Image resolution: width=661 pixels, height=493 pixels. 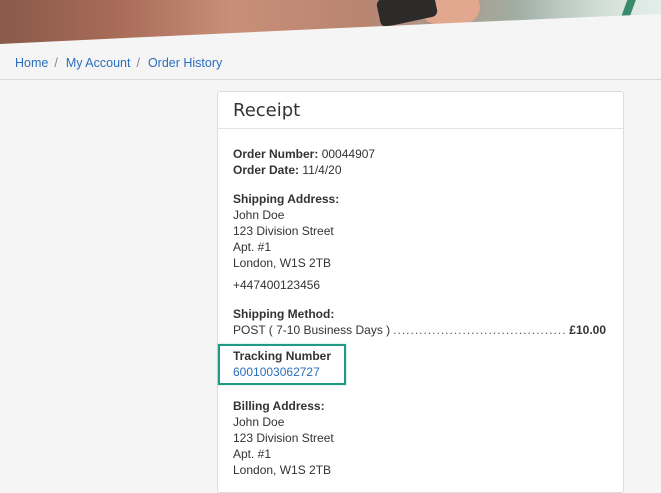 I want to click on breadcrumb: Home / My Account / Order History, so click(x=118, y=63).